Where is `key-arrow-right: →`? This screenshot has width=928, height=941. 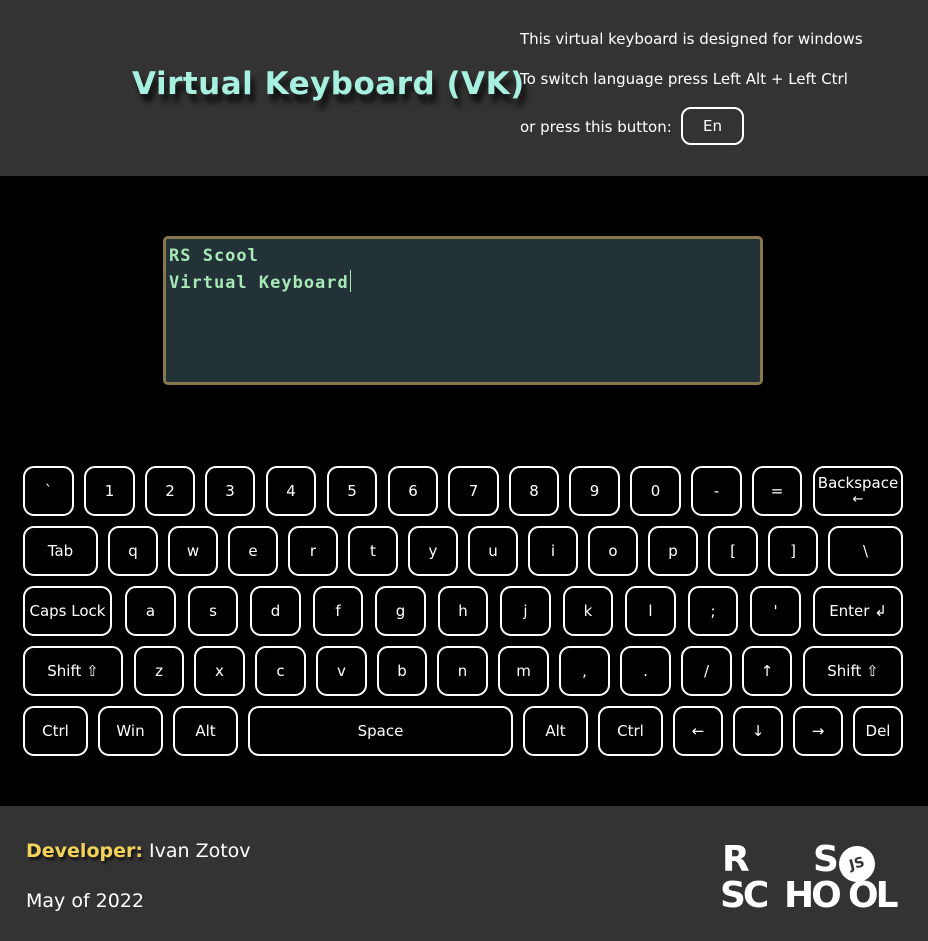 key-arrow-right: → is located at coordinates (818, 731).